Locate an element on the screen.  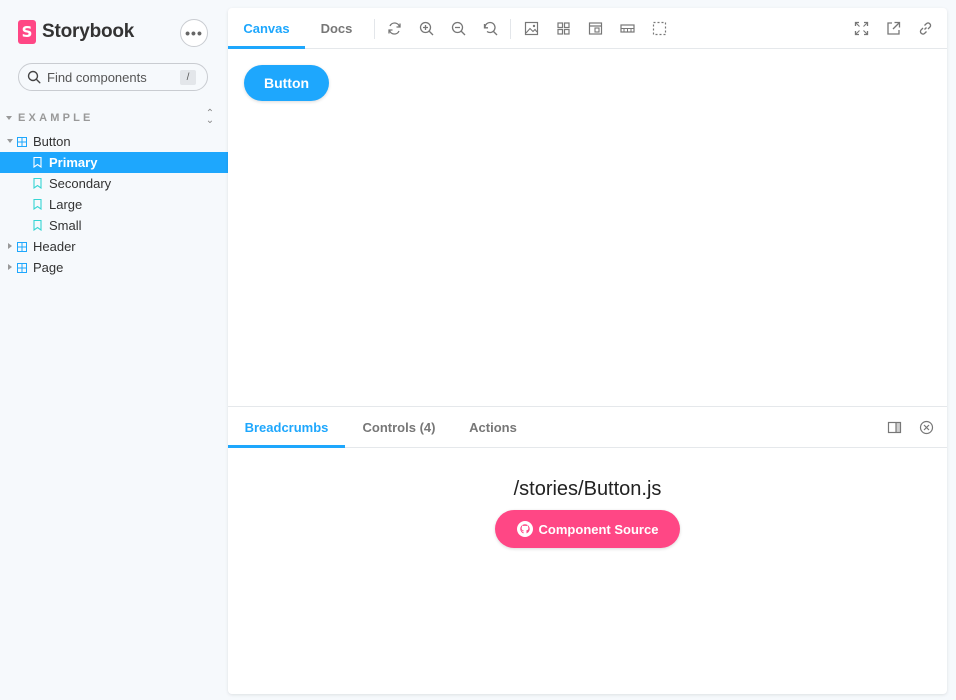
search-input is located at coordinates (107, 77).